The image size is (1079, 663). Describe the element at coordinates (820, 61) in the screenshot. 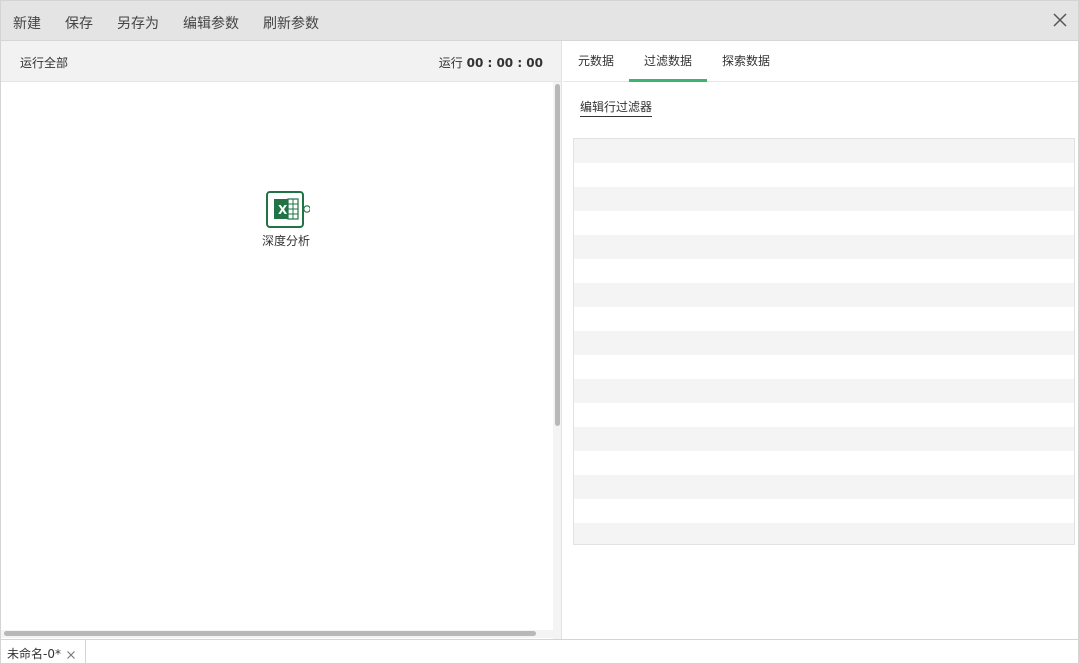

I see `data-tabs: 元数据 过滤数据 探索数据` at that location.